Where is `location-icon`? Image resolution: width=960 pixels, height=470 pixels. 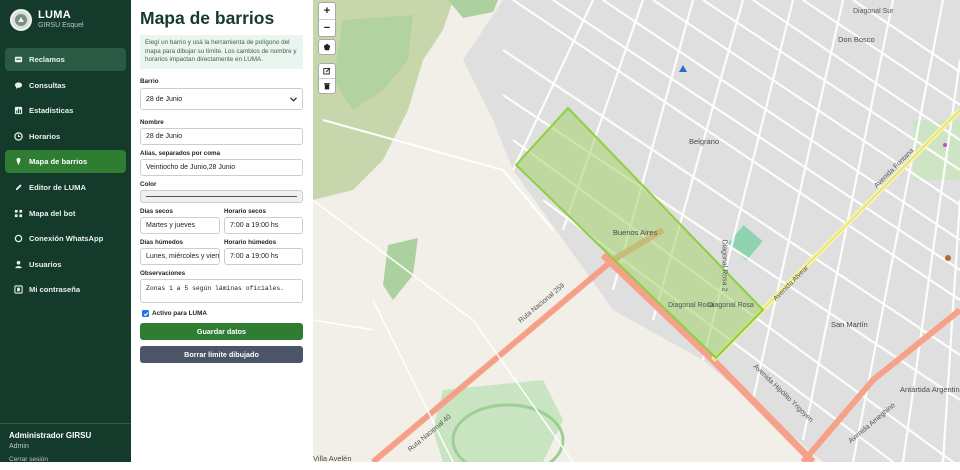 location-icon is located at coordinates (18, 162).